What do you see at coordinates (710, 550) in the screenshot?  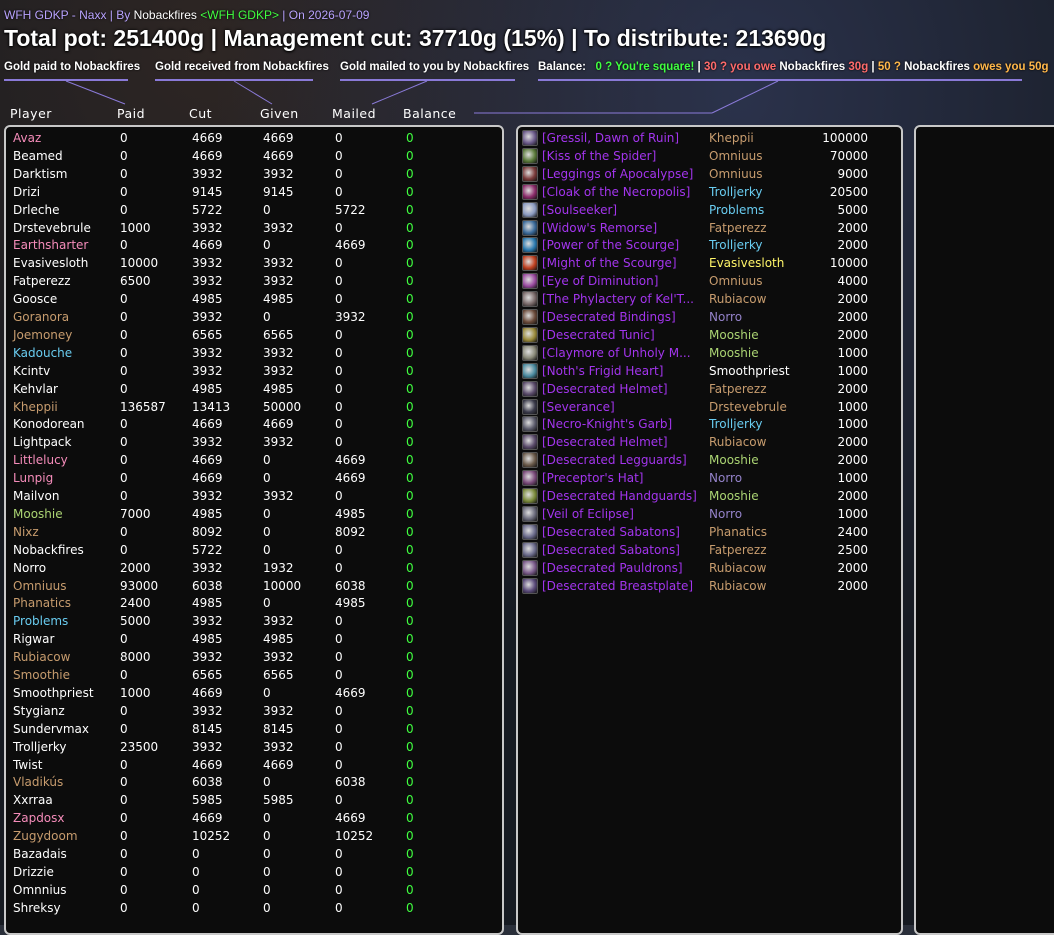 I see `loot-row: [Desecrated Sabatons] Fatperezz 2500` at bounding box center [710, 550].